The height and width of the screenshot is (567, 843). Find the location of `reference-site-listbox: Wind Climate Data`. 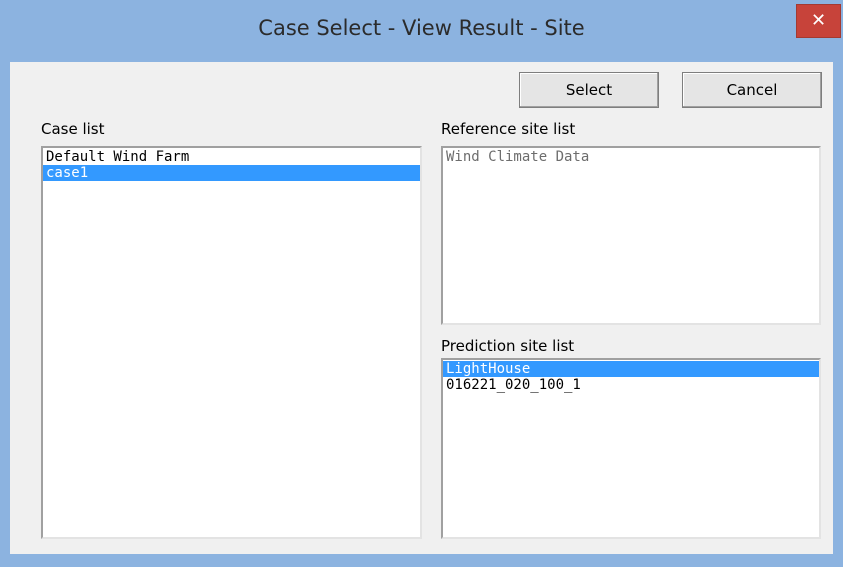

reference-site-listbox: Wind Climate Data is located at coordinates (631, 235).